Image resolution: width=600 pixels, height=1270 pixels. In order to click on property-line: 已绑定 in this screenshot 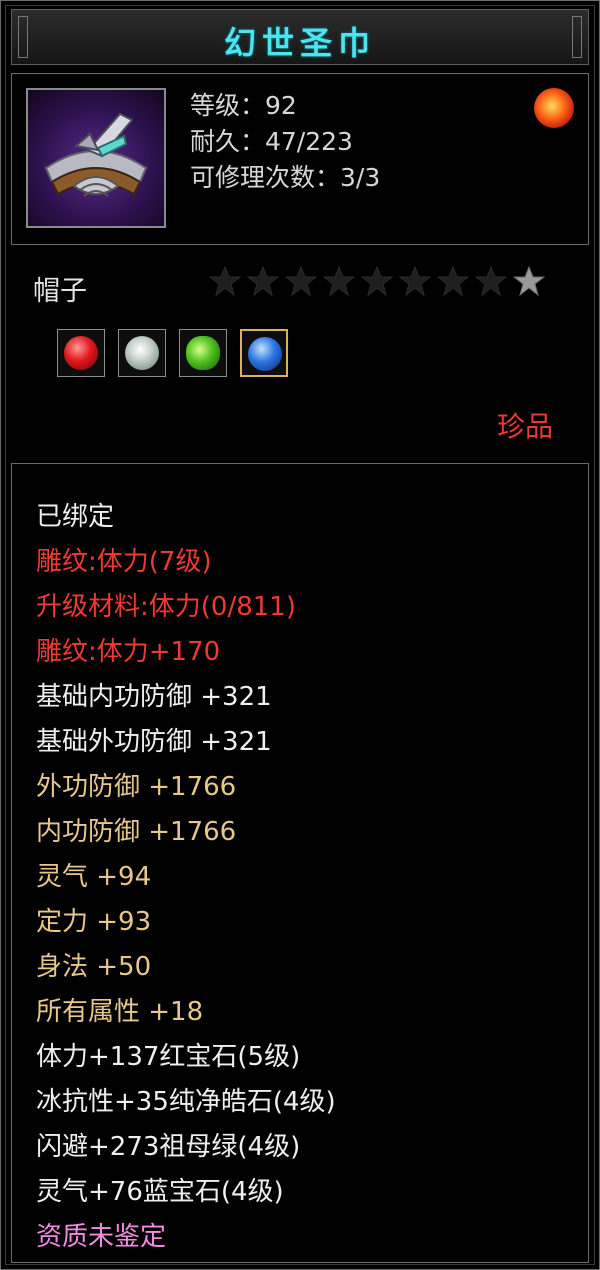, I will do `click(75, 517)`.